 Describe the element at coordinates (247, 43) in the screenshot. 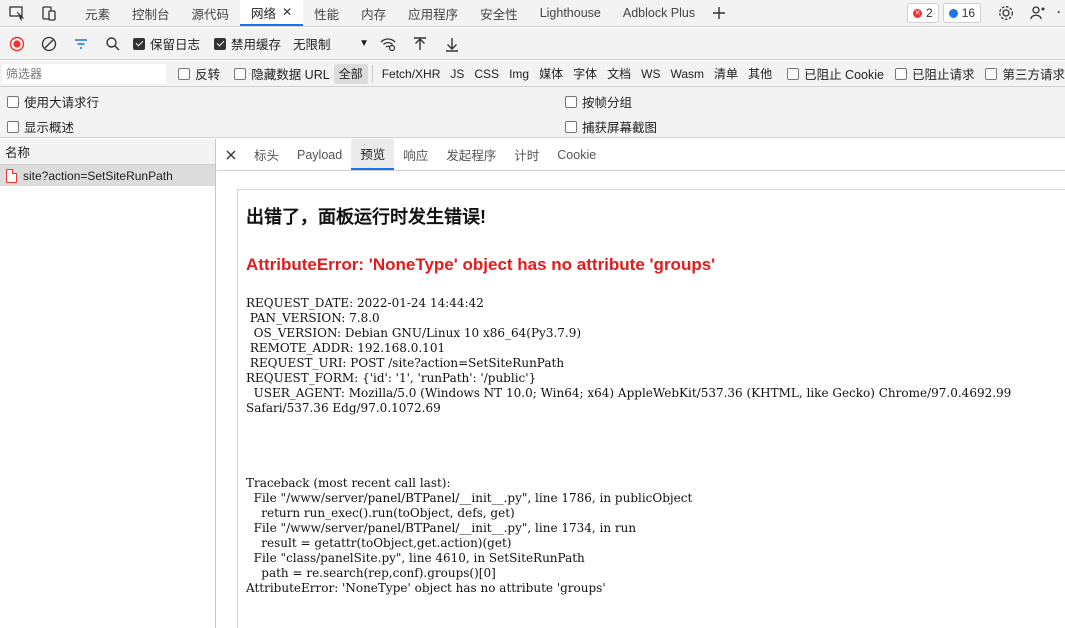

I see `disable-cache-checkbox: 禁用缓存` at that location.